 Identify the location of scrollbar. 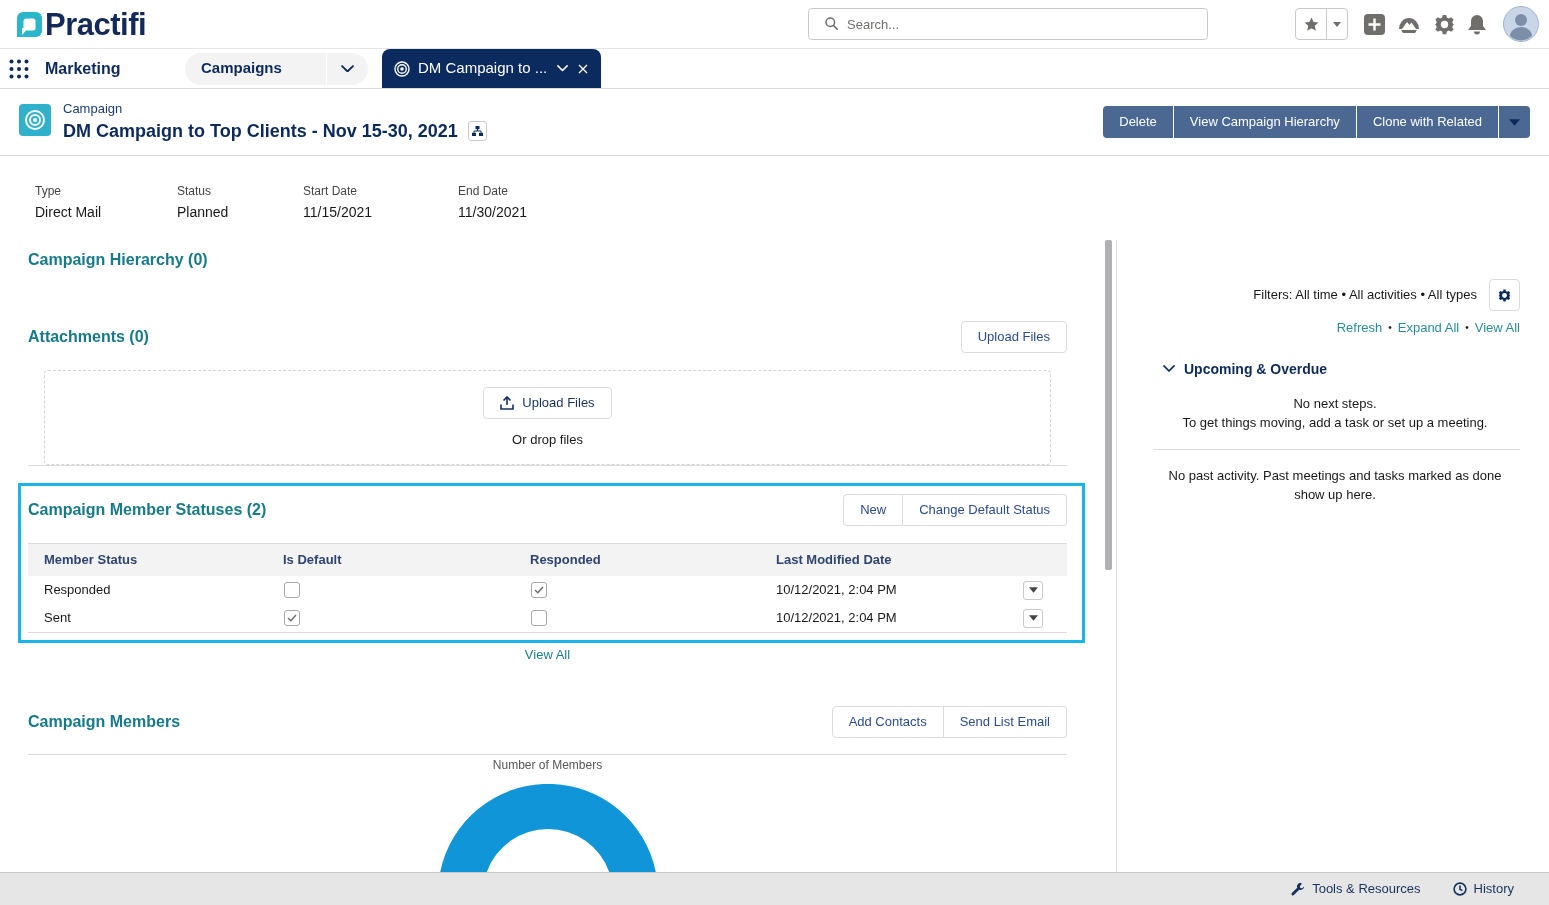
(1108, 405).